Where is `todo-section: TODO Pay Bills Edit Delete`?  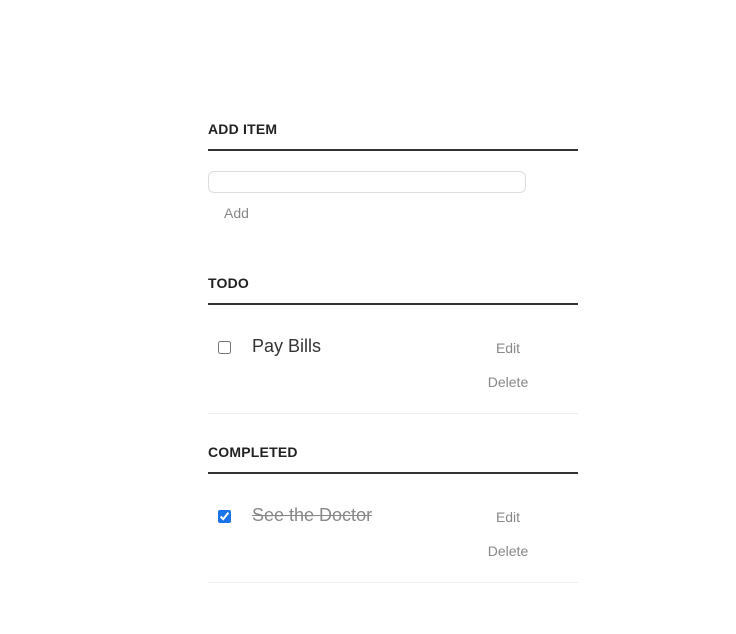 todo-section: TODO Pay Bills Edit Delete is located at coordinates (393, 344).